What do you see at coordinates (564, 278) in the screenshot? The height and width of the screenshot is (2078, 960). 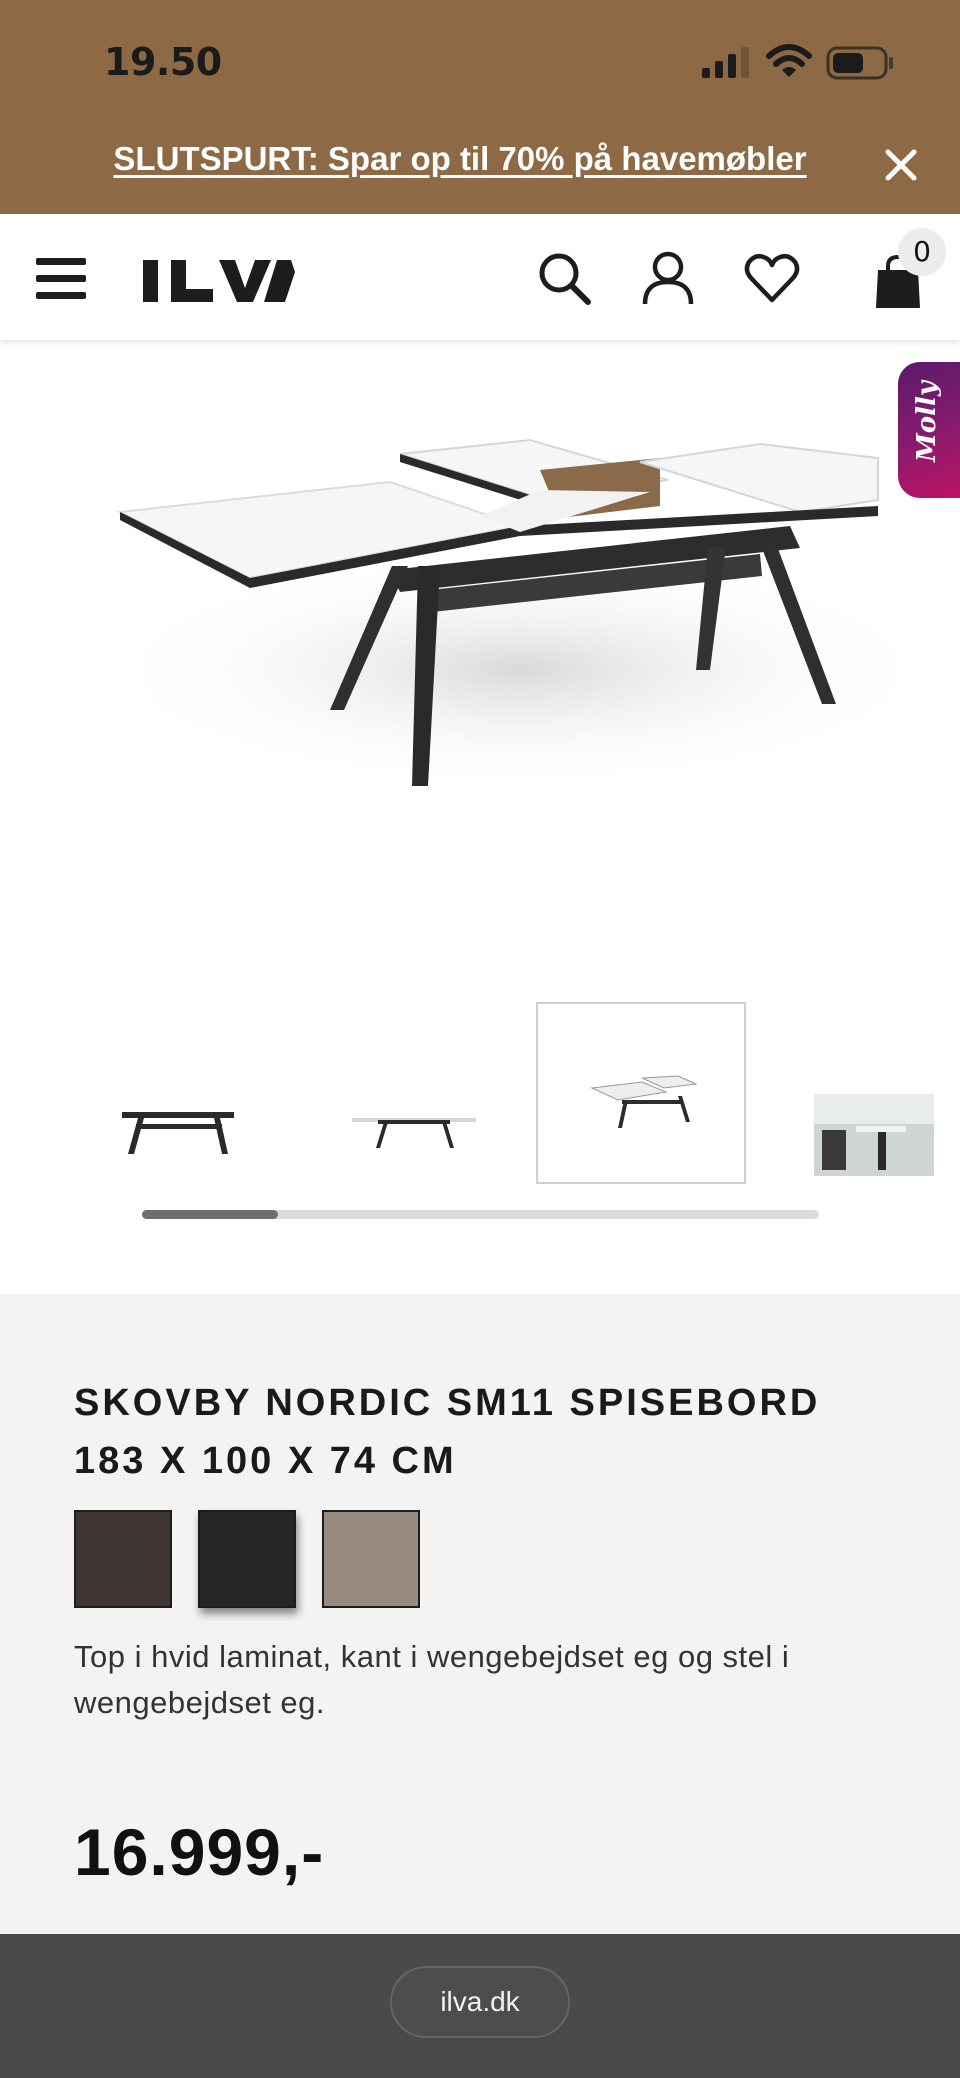 I see `search-icon` at bounding box center [564, 278].